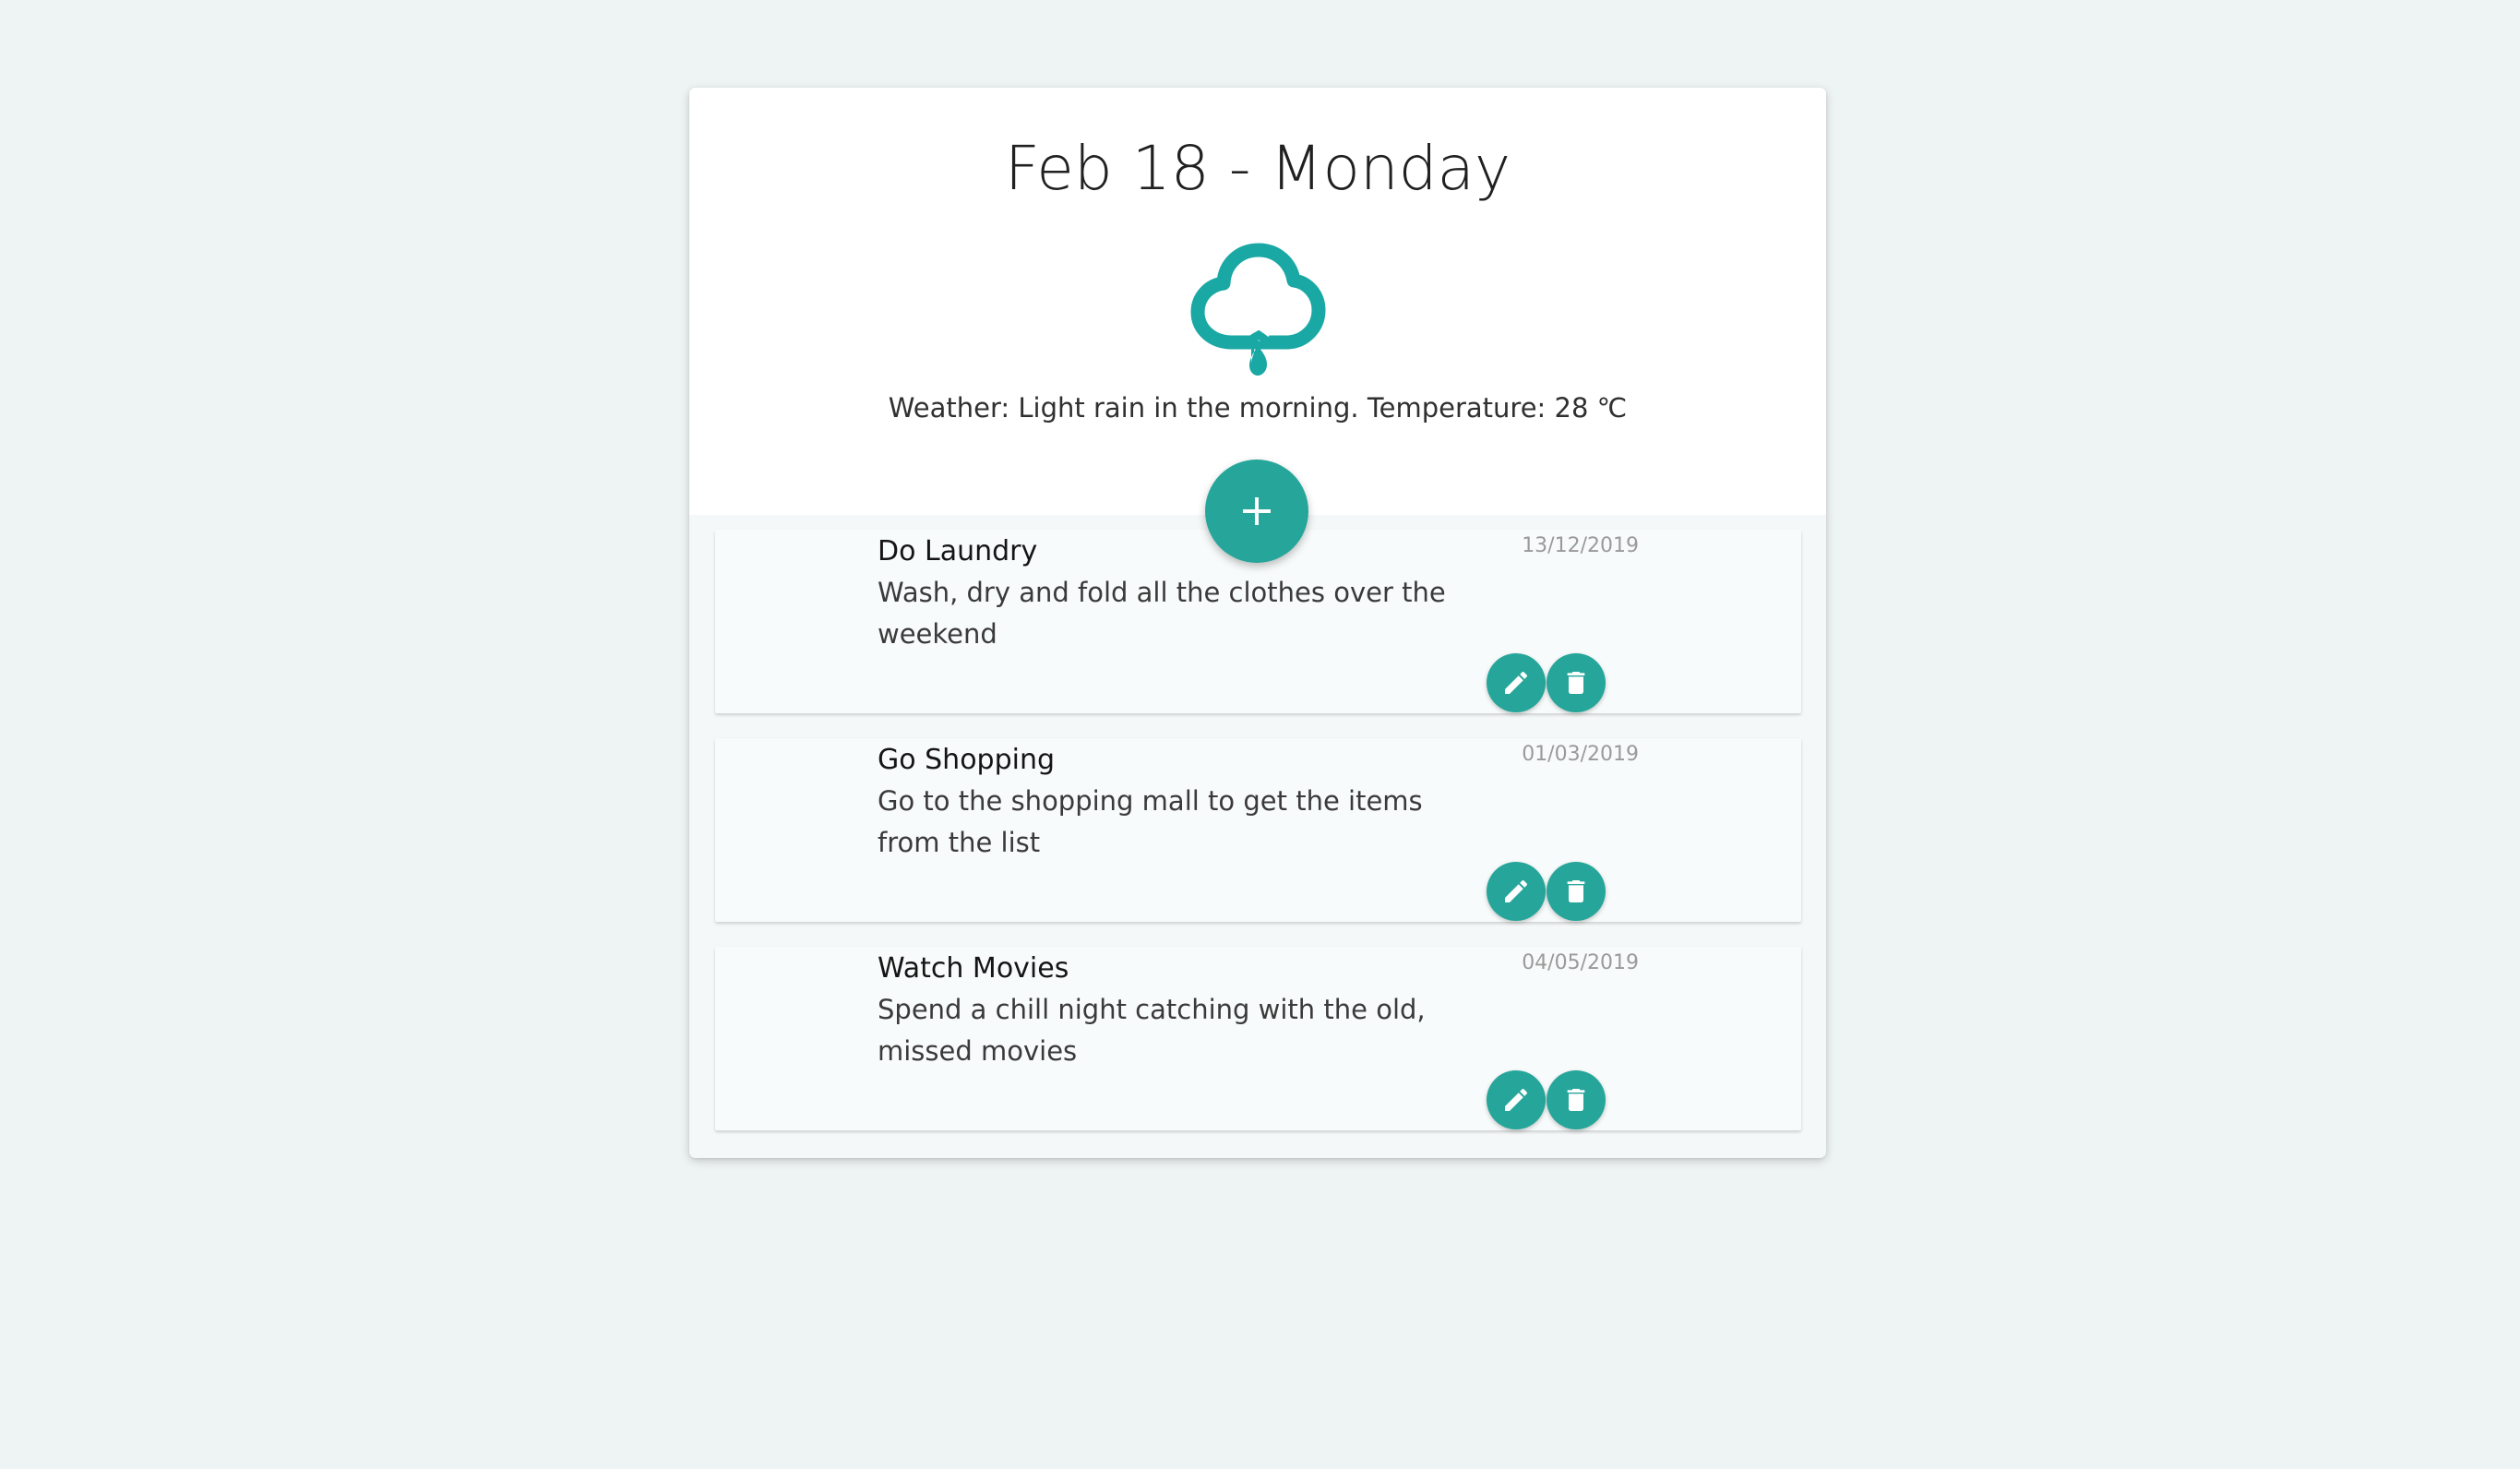  I want to click on todo-title: Go Shopping, so click(967, 760).